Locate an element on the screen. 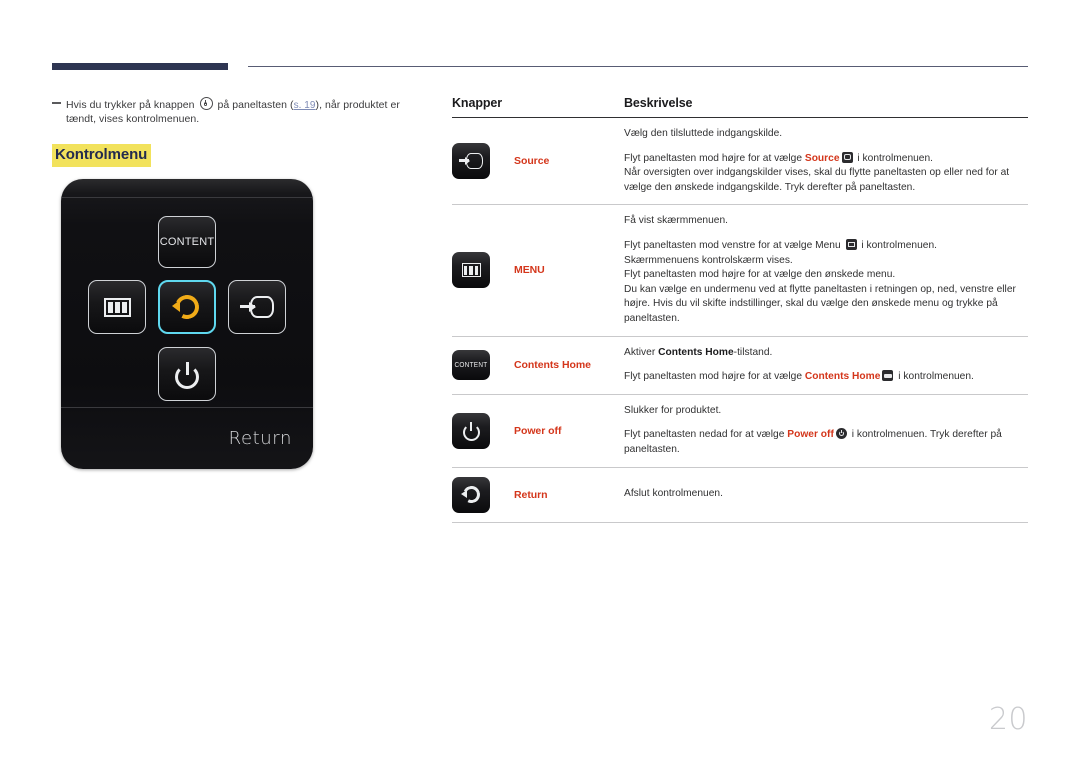  device-button-source is located at coordinates (257, 307).